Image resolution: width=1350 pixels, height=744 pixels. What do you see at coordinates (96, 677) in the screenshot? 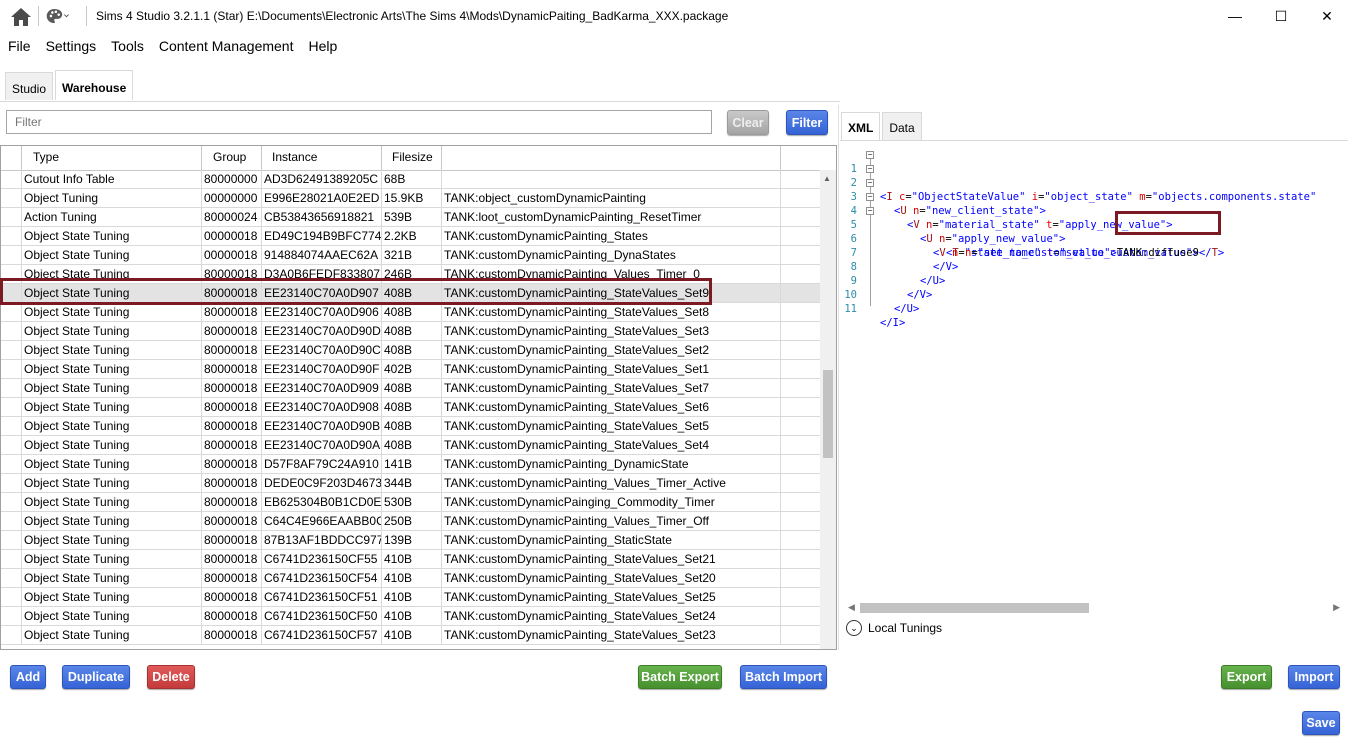
I see `duplicate-button: Duplicate` at bounding box center [96, 677].